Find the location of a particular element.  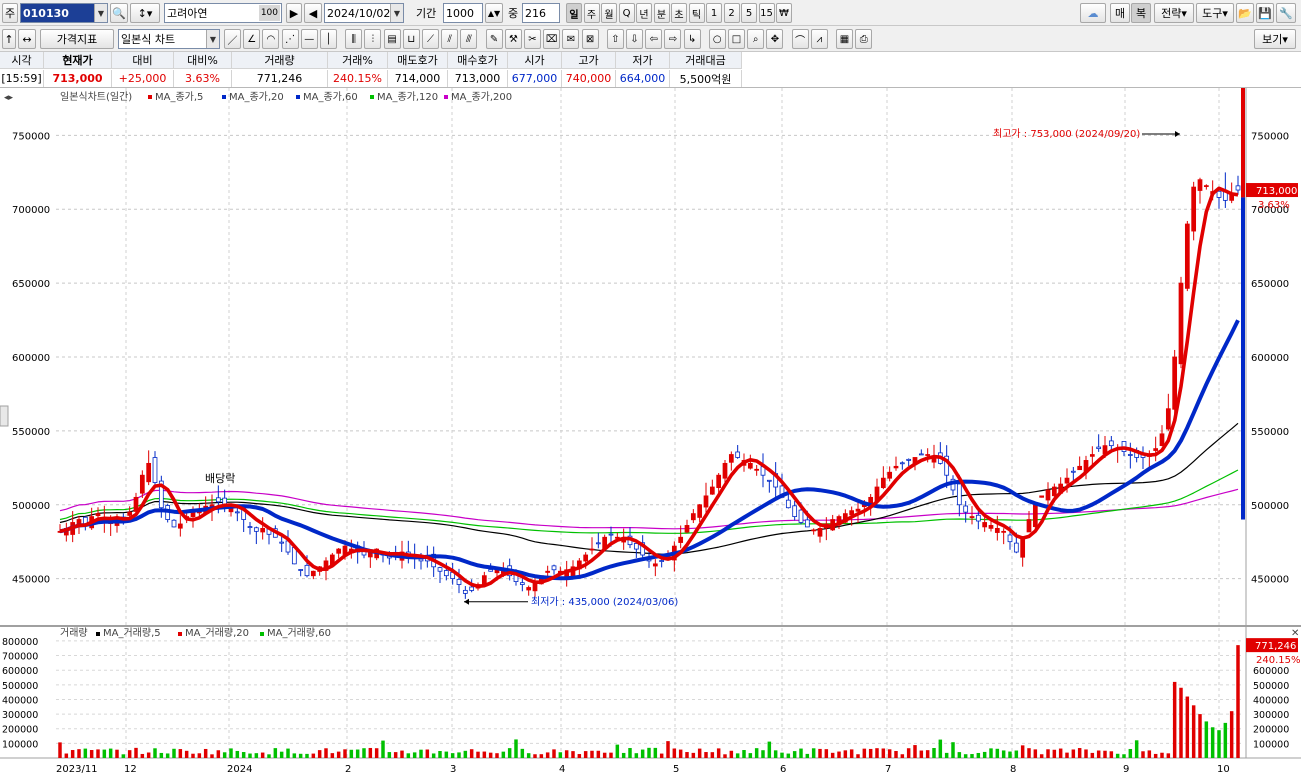

box-icon: ⊠ is located at coordinates (590, 39).